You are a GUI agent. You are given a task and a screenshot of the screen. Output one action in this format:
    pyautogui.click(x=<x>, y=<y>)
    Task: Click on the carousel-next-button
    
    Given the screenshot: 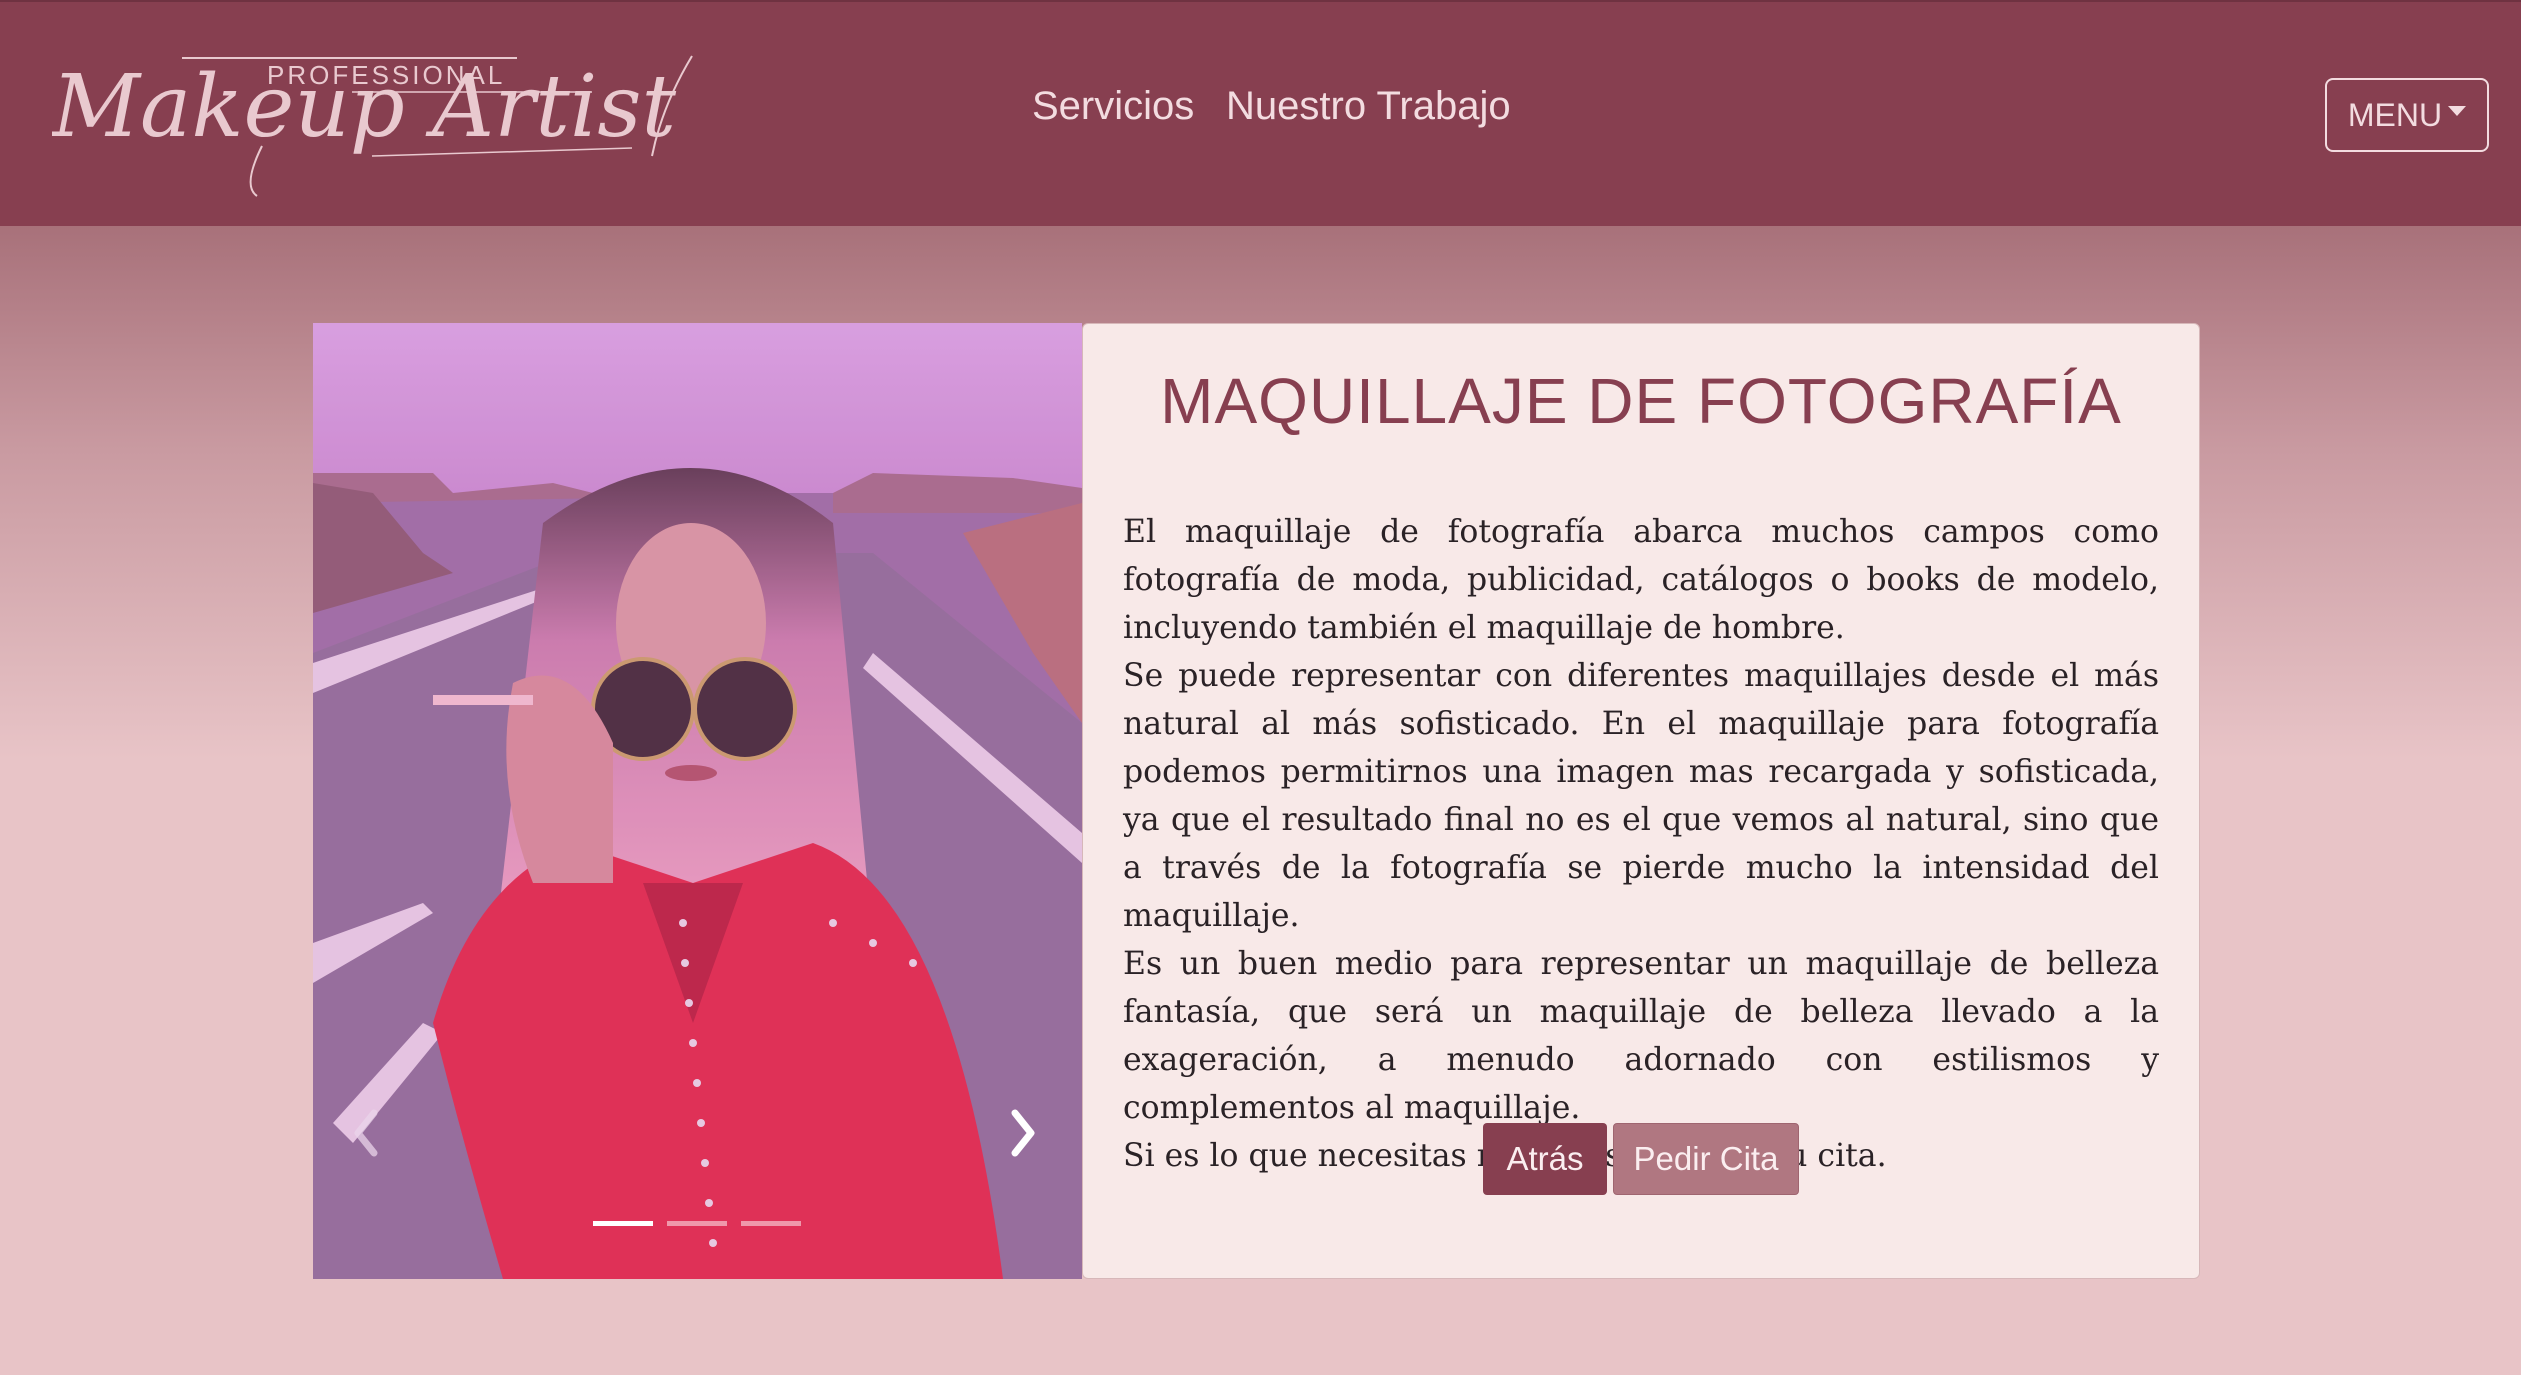 What is the action you would take?
    pyautogui.click(x=1023, y=1133)
    